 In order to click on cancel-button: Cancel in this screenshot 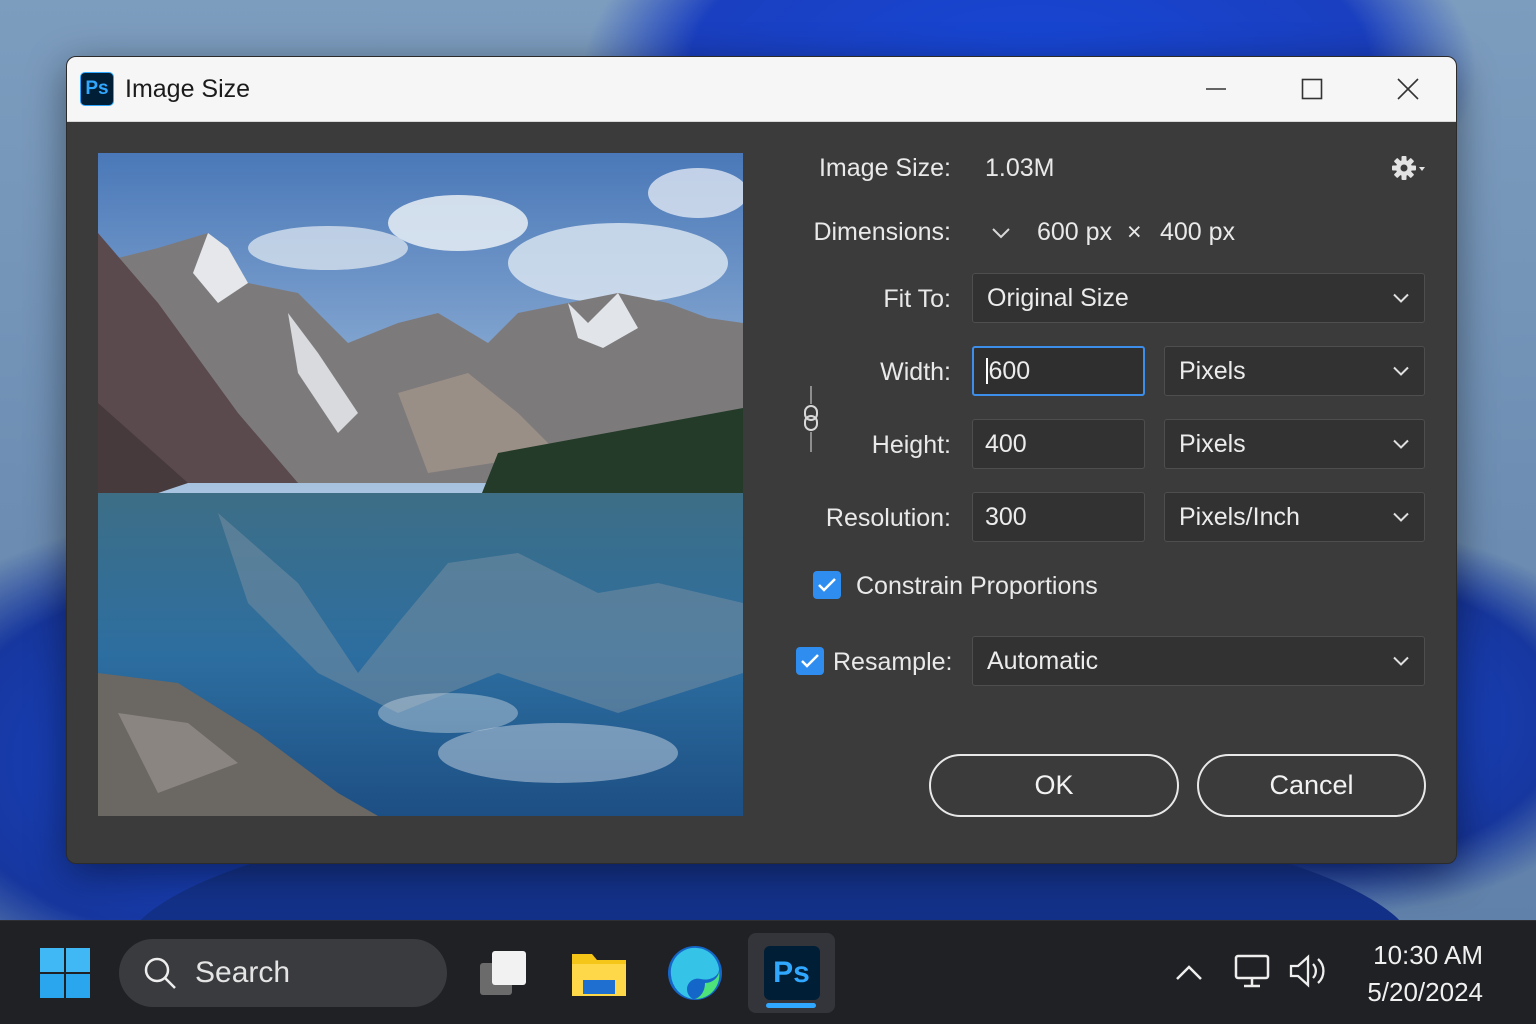, I will do `click(1311, 785)`.